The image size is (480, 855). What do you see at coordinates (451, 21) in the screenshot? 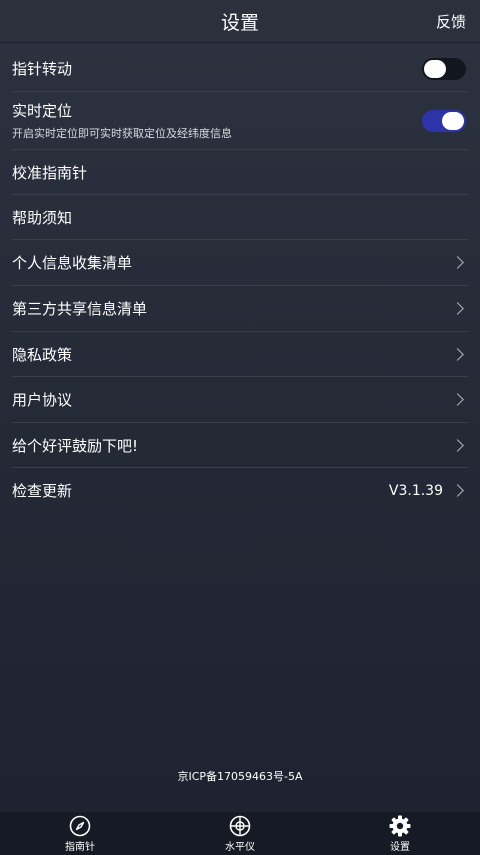
I see `feedback-button: 反馈` at bounding box center [451, 21].